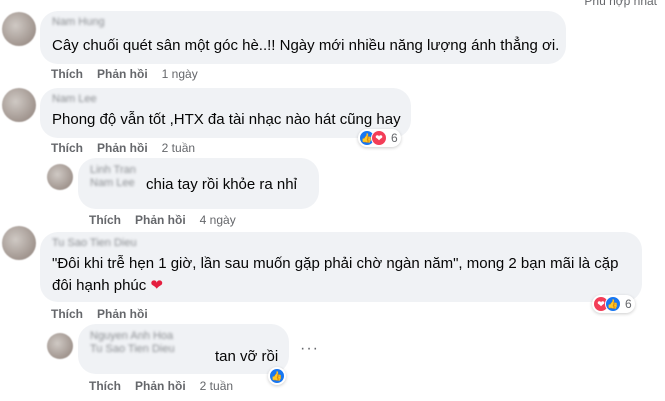  Describe the element at coordinates (335, 286) in the screenshot. I see `comment-text-line: đôi hạnh phúc ❤` at that location.